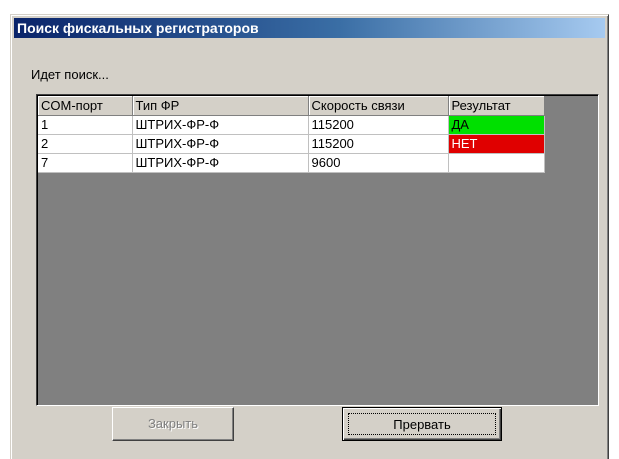 This screenshot has height=459, width=619. What do you see at coordinates (378, 106) in the screenshot?
I see `column-header-baud-rate: Скорость связи` at bounding box center [378, 106].